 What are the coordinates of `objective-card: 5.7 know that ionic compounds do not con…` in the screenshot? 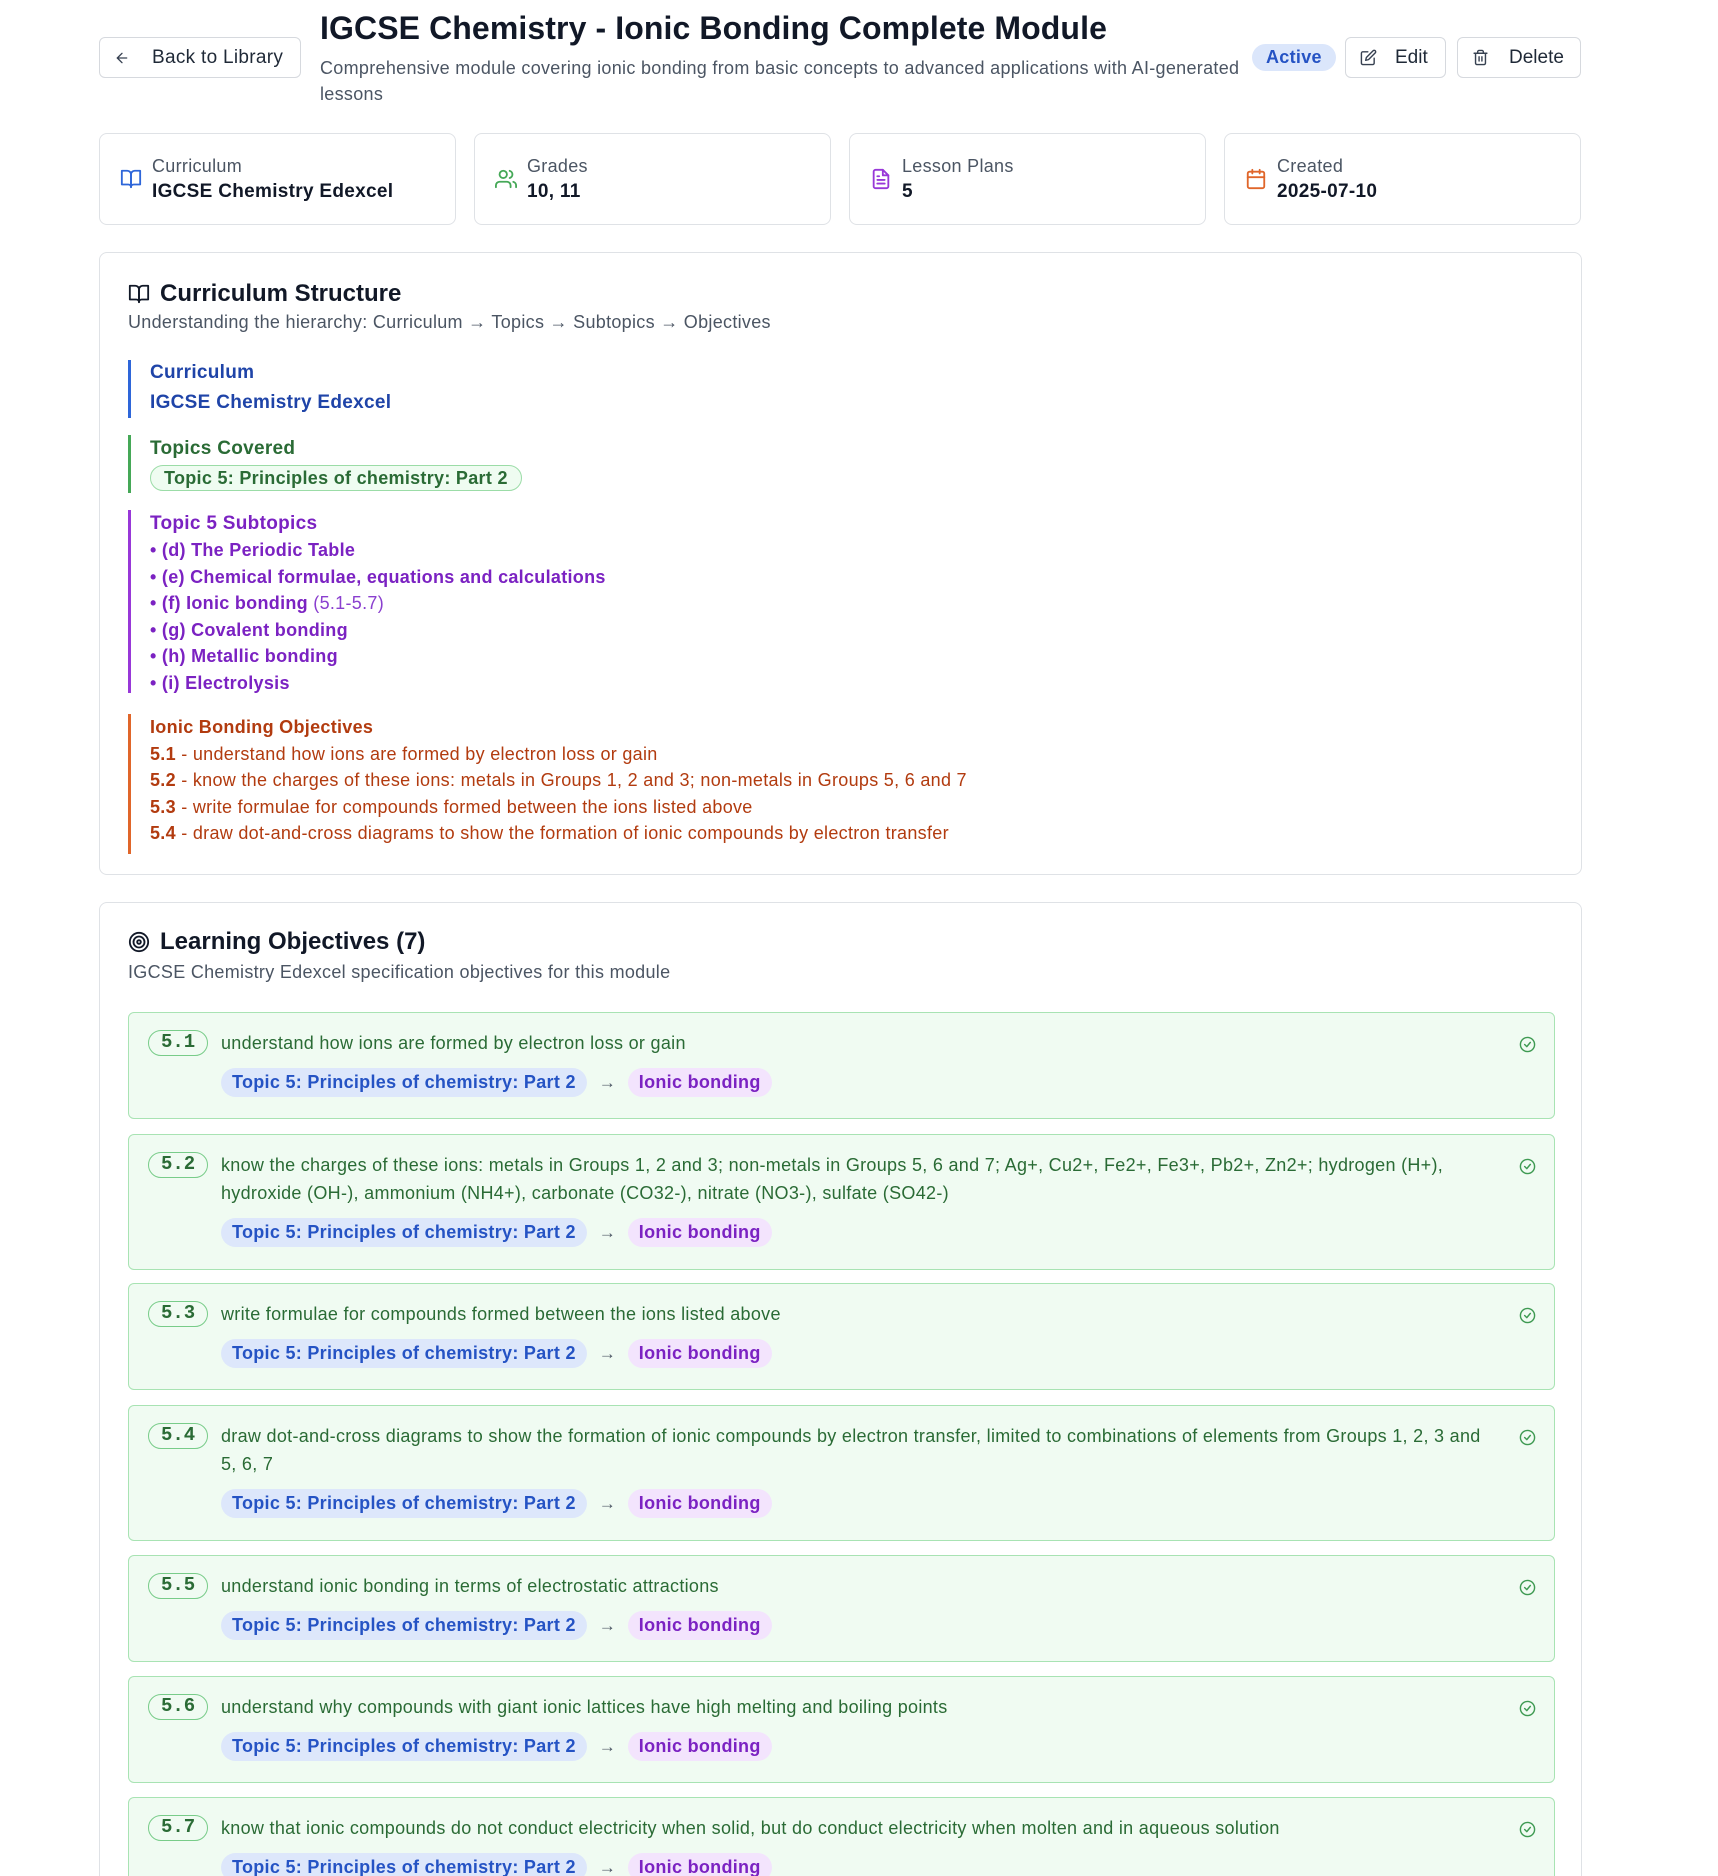 It's located at (841, 1836).